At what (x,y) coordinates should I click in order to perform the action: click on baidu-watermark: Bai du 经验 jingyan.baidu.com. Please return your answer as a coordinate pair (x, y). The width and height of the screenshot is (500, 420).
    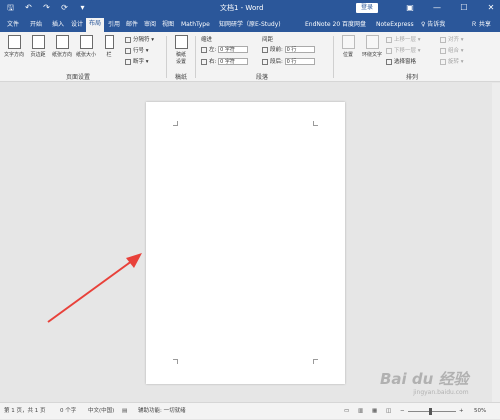
    Looking at the image, I should click on (424, 382).